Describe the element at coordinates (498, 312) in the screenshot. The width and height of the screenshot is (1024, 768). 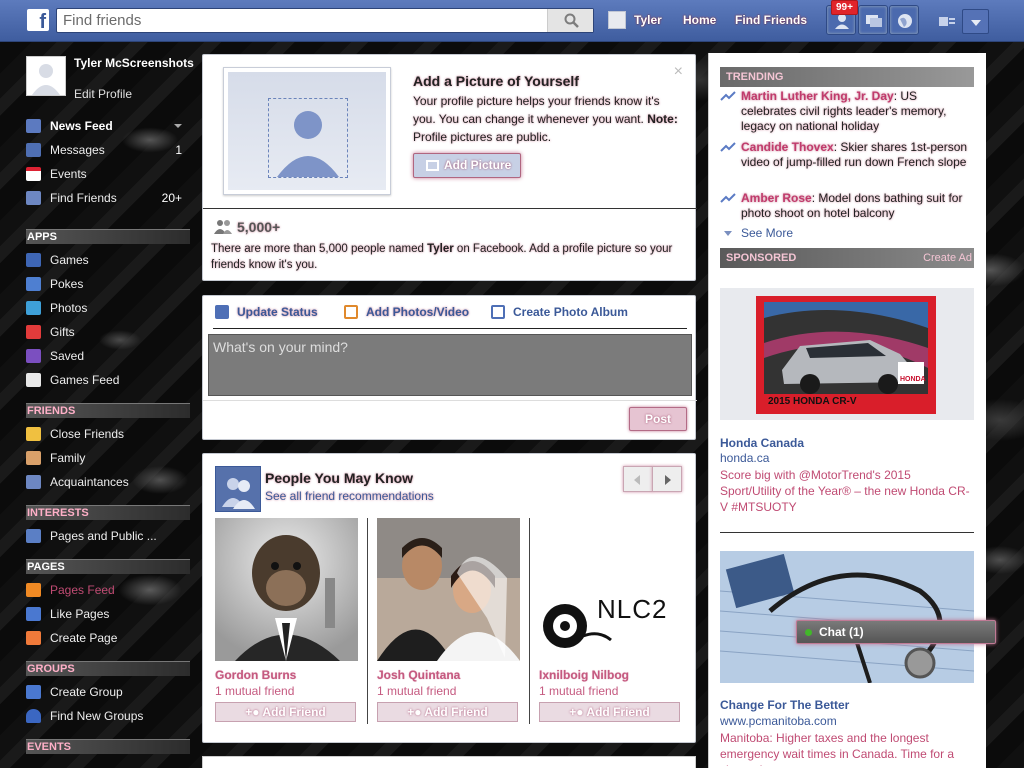
I see `album-icon` at that location.